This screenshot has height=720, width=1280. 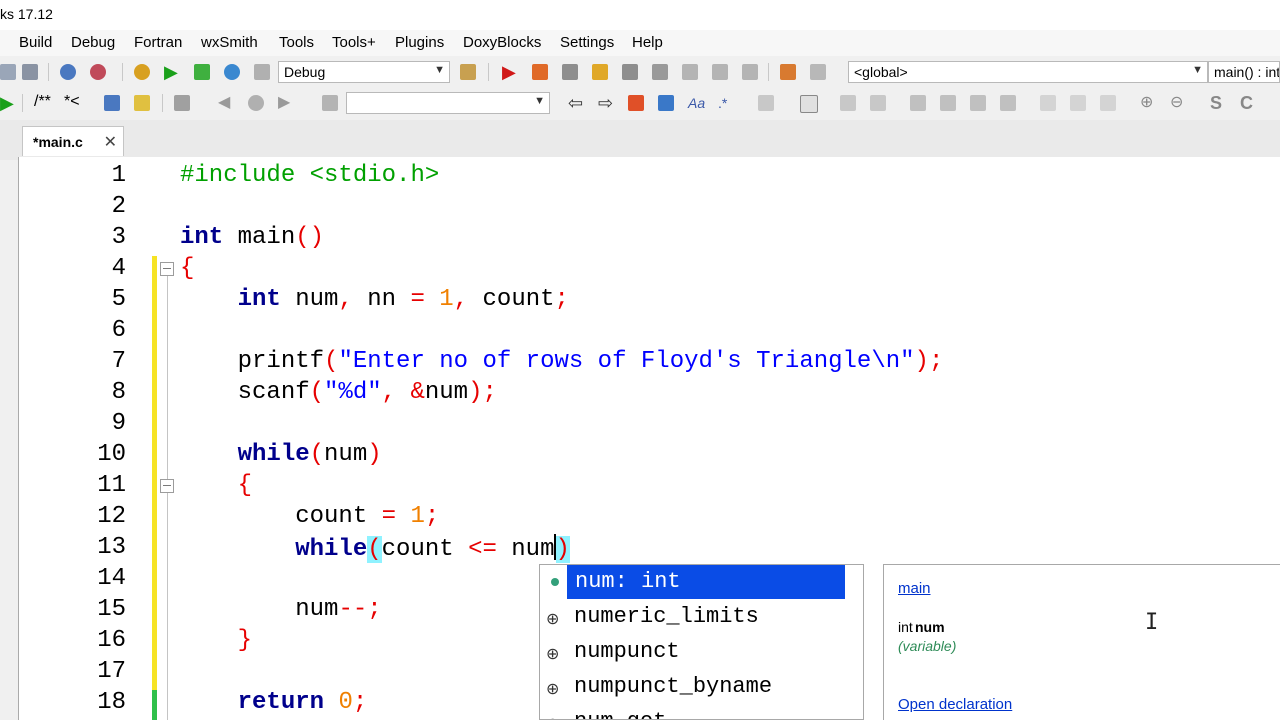 I want to click on layout-7-icon, so click(x=1108, y=103).